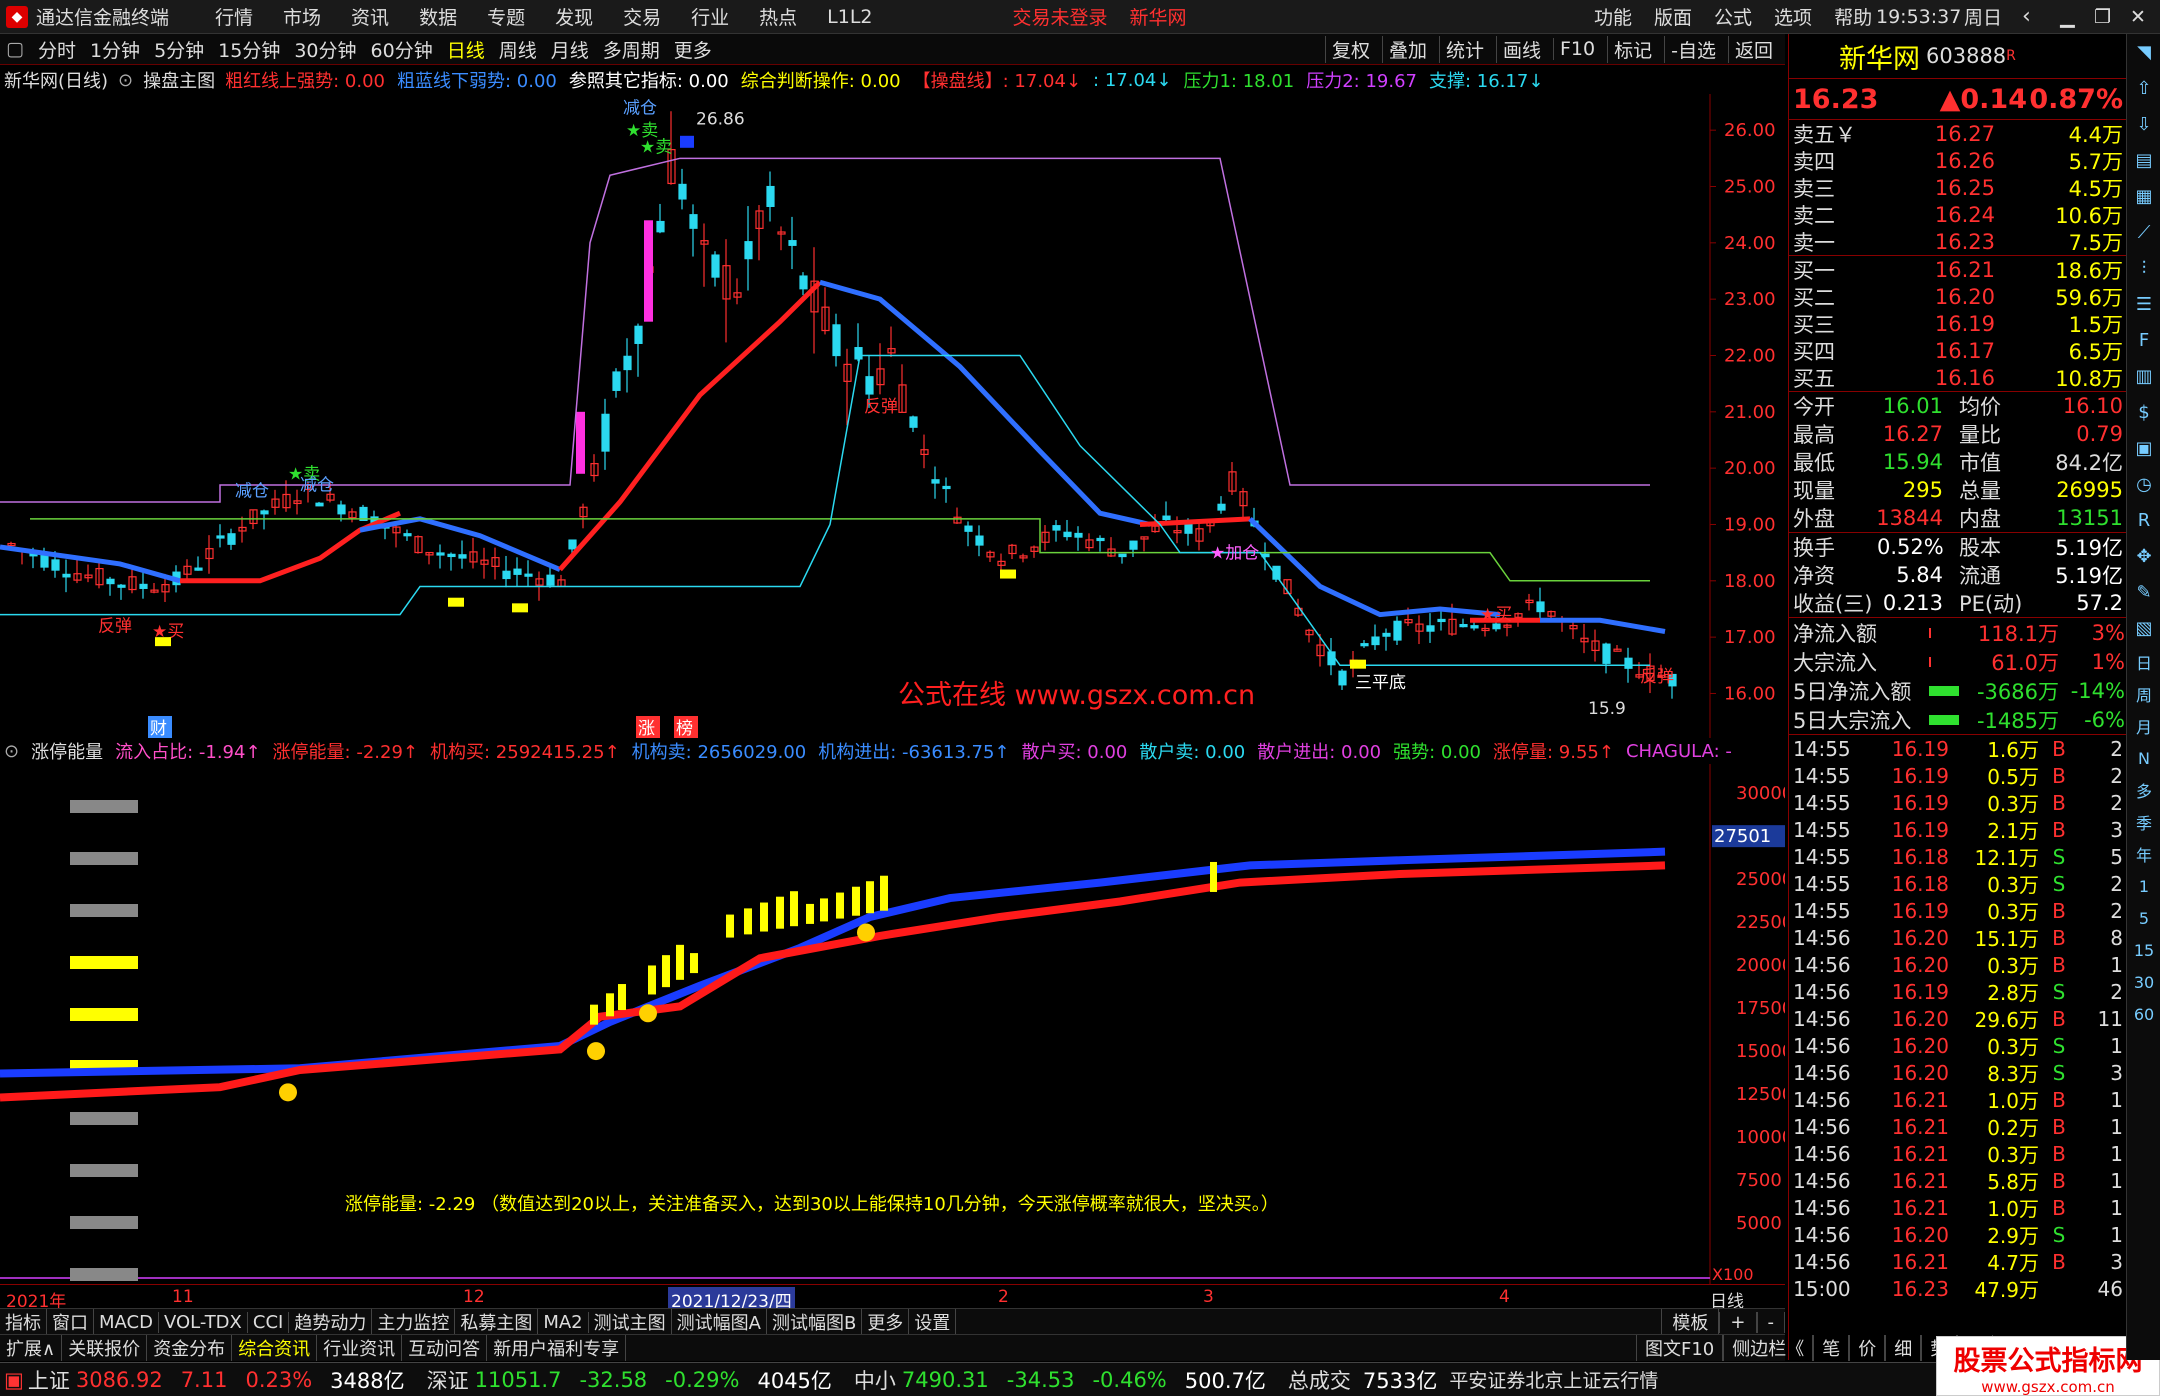 Image resolution: width=2160 pixels, height=1396 pixels. I want to click on order-book-row: 买五 16.16 10.8万, so click(1957, 377).